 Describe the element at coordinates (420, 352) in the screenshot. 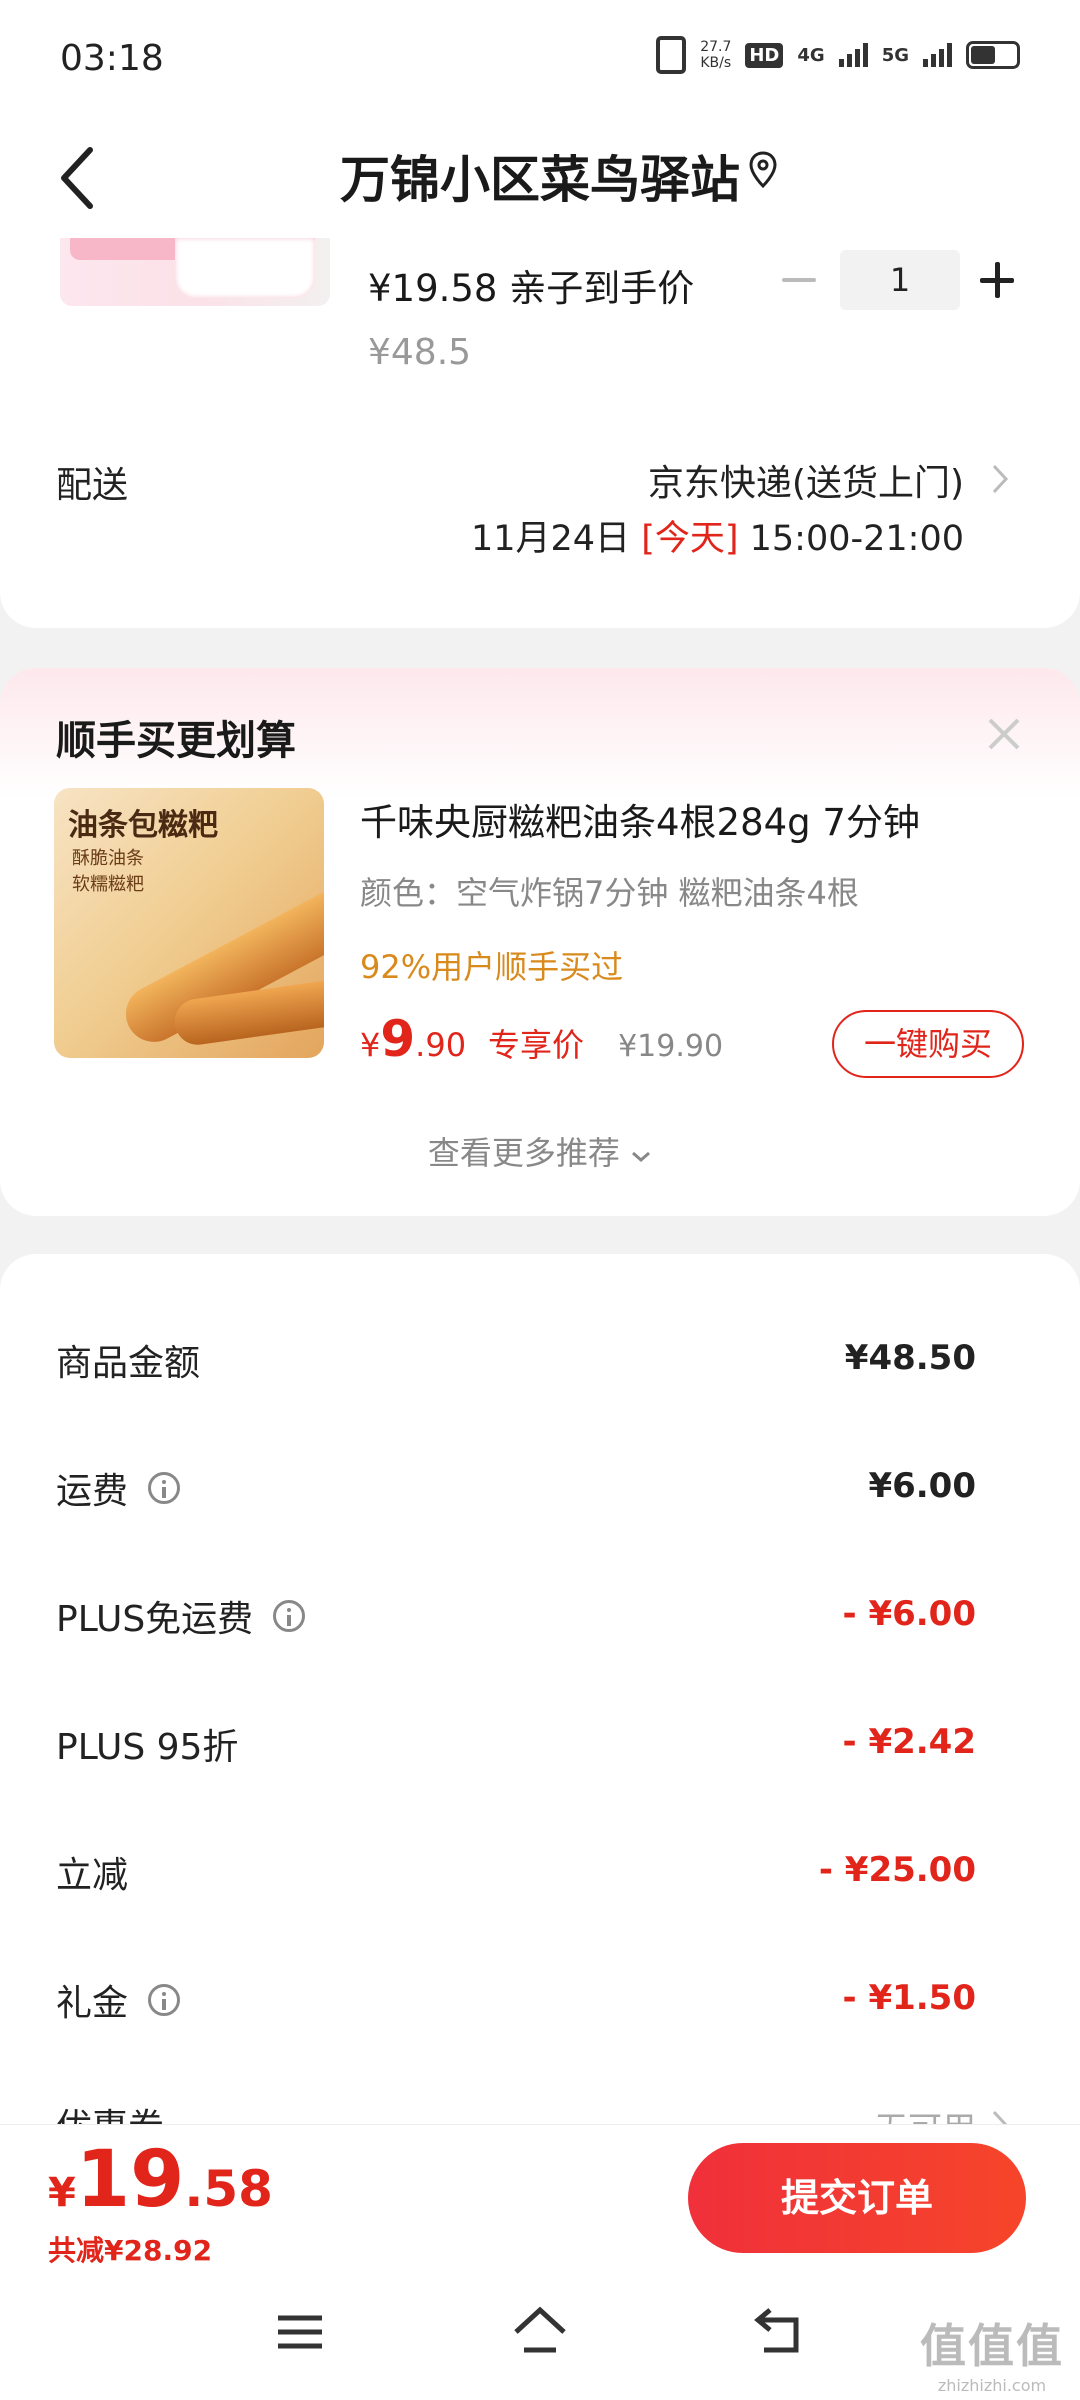

I see `product-original-price: ¥48.5` at that location.